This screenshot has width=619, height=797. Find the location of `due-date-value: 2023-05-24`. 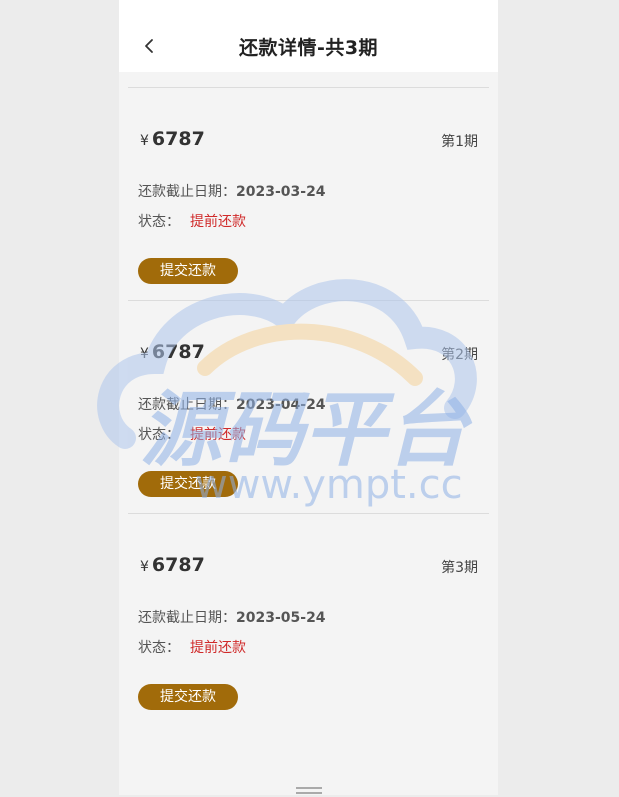

due-date-value: 2023-05-24 is located at coordinates (281, 618).